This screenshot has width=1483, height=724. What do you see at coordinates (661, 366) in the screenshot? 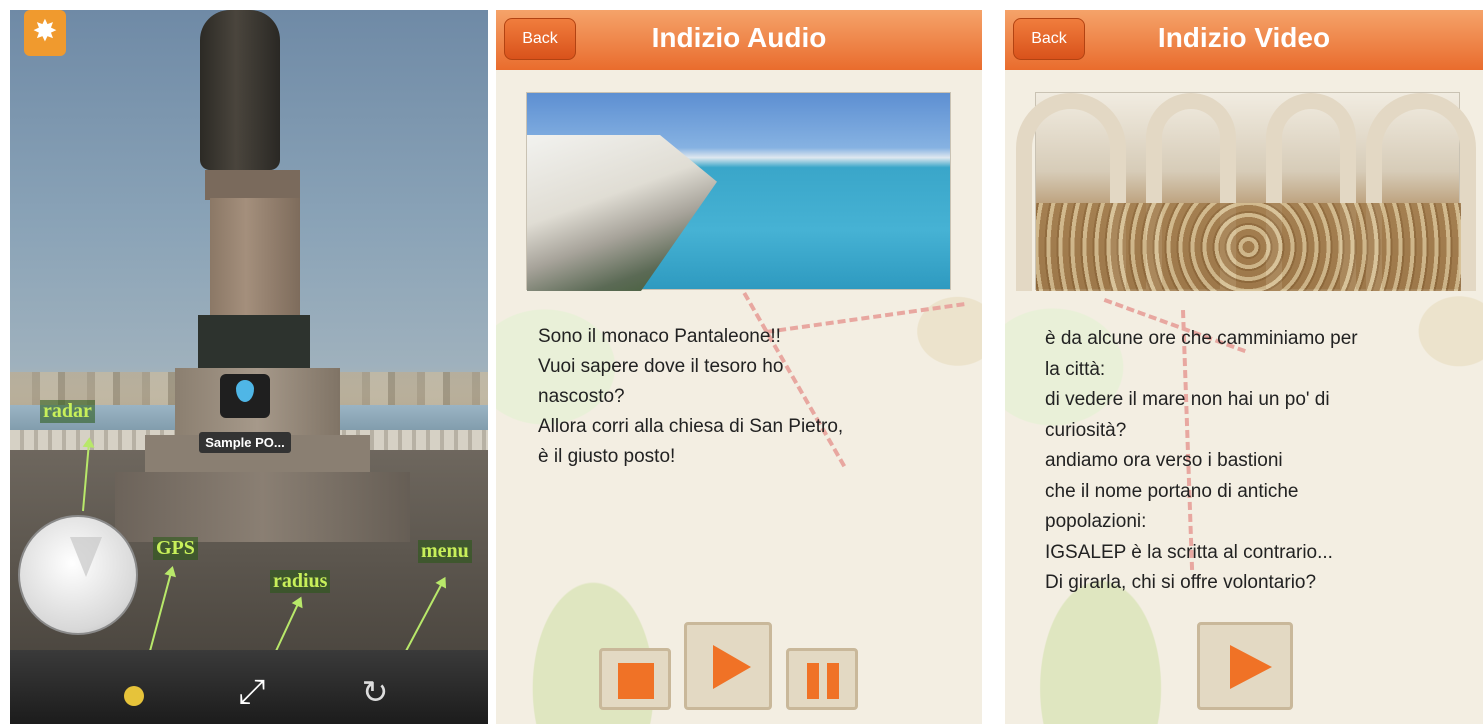
I see `clue-line: Vuoi sapere dove il tesoro ho` at bounding box center [661, 366].